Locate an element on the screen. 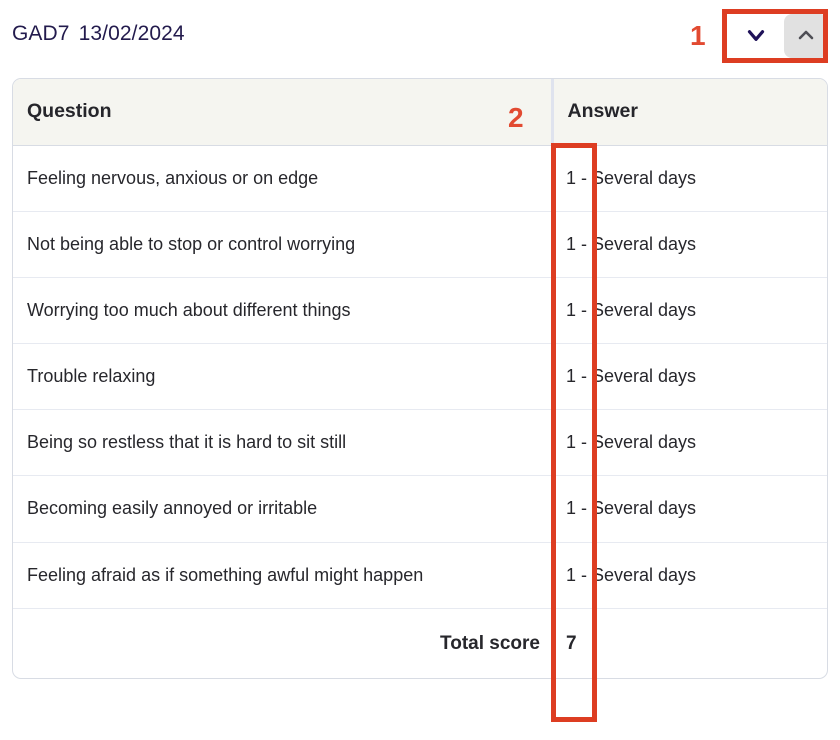 The width and height of the screenshot is (840, 740). table-header: Question Answer is located at coordinates (420, 112).